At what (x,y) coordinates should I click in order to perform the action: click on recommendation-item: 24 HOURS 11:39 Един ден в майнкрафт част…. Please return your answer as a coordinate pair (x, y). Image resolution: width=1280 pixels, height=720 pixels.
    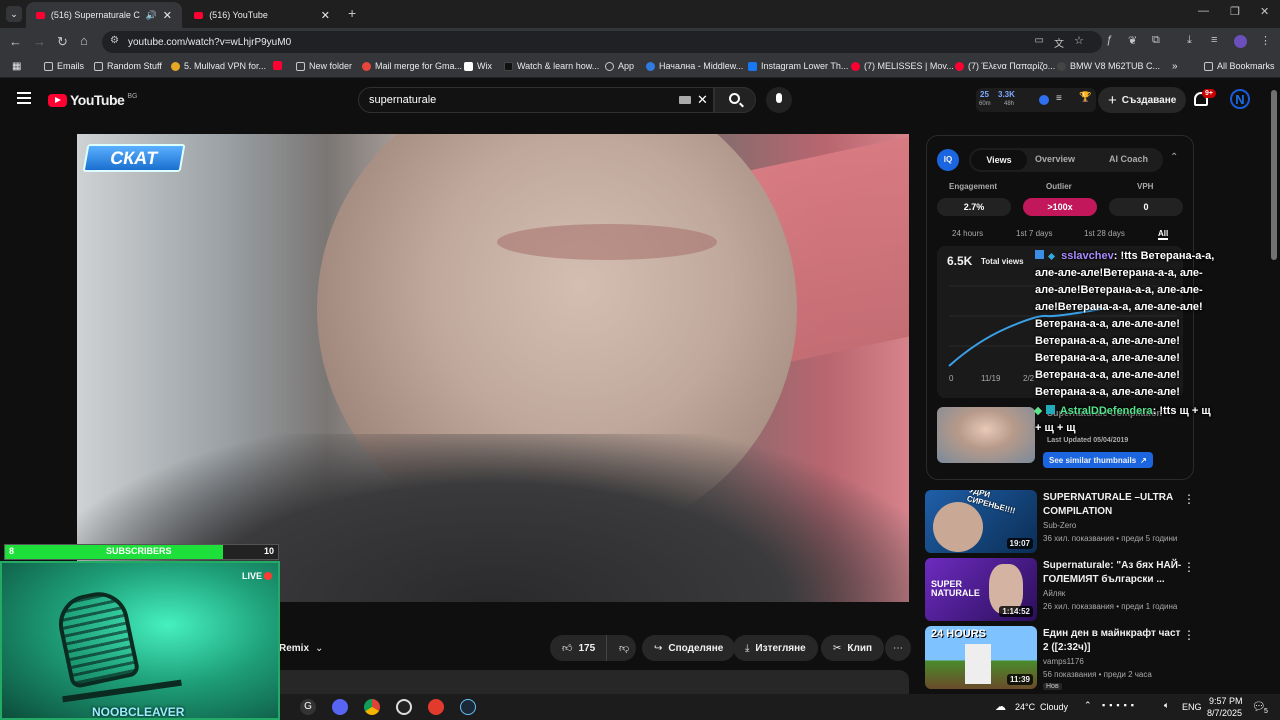
    Looking at the image, I should click on (1075, 658).